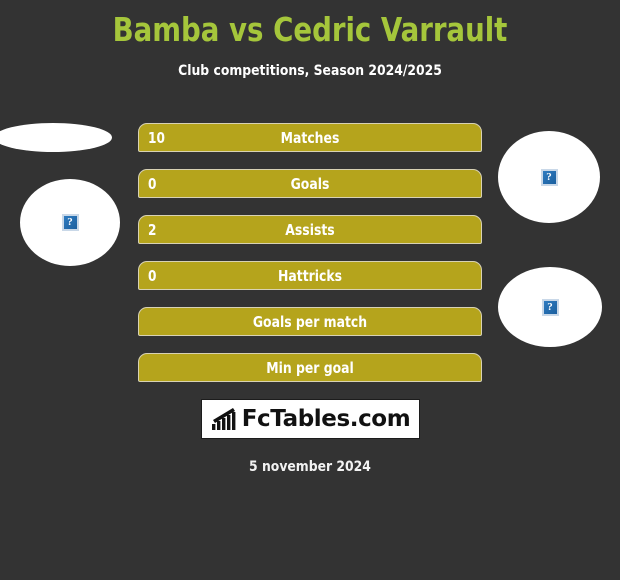 This screenshot has width=620, height=580. I want to click on stat-label: Matches, so click(310, 138).